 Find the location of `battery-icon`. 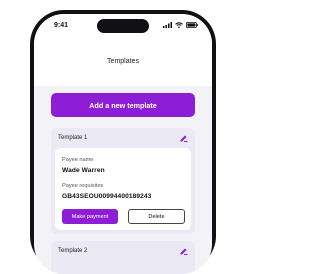

battery-icon is located at coordinates (192, 25).